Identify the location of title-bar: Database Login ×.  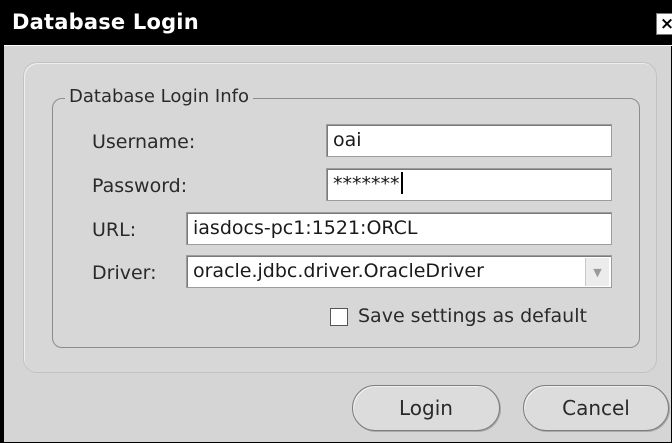
(338, 23).